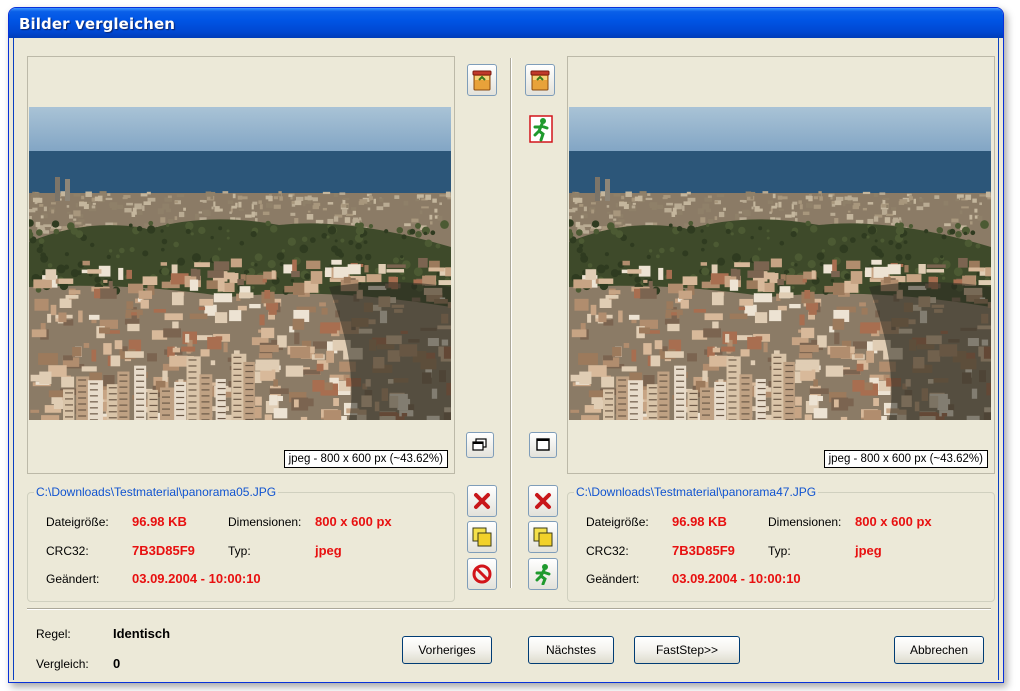 The width and height of the screenshot is (1020, 691). I want to click on compare-label: Vergleich:, so click(62, 664).